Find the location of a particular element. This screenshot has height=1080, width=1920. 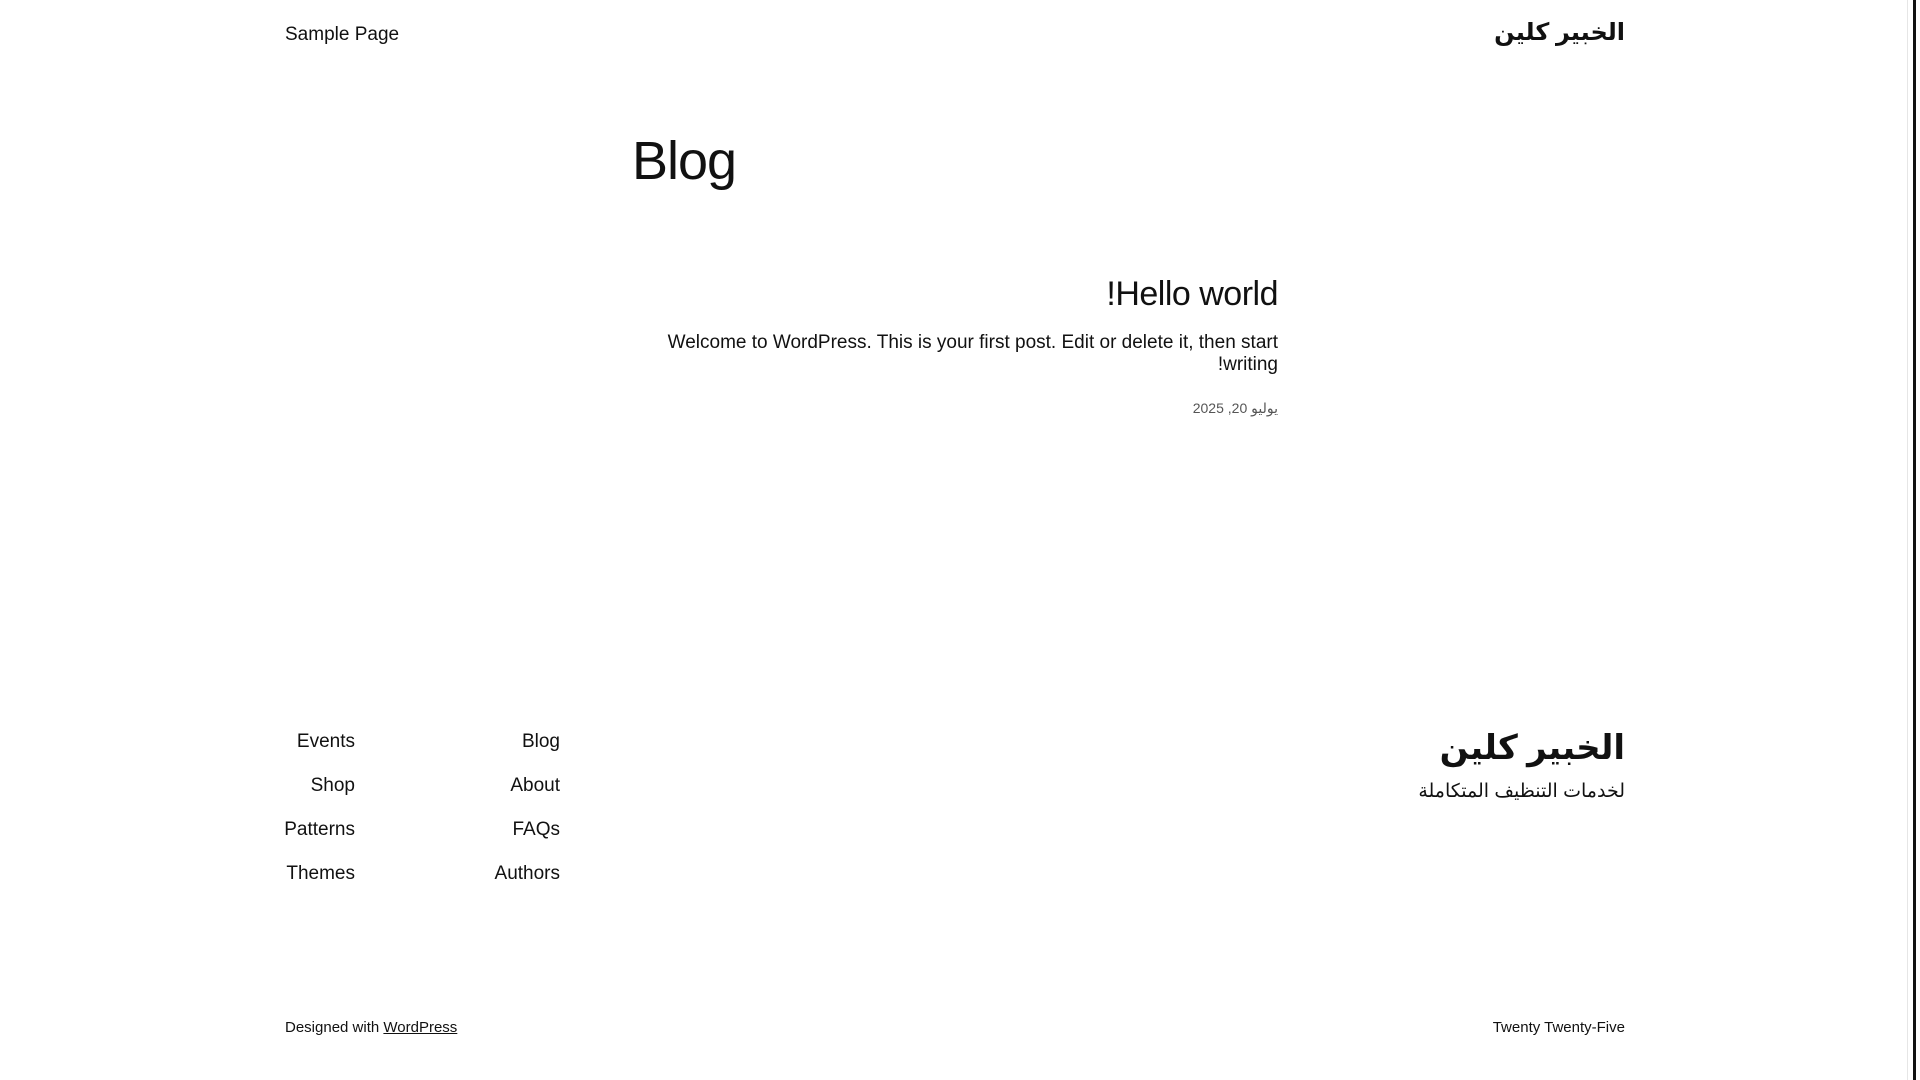

footer-nav-column-2: Events Shop Patterns Themes is located at coordinates (319, 818).